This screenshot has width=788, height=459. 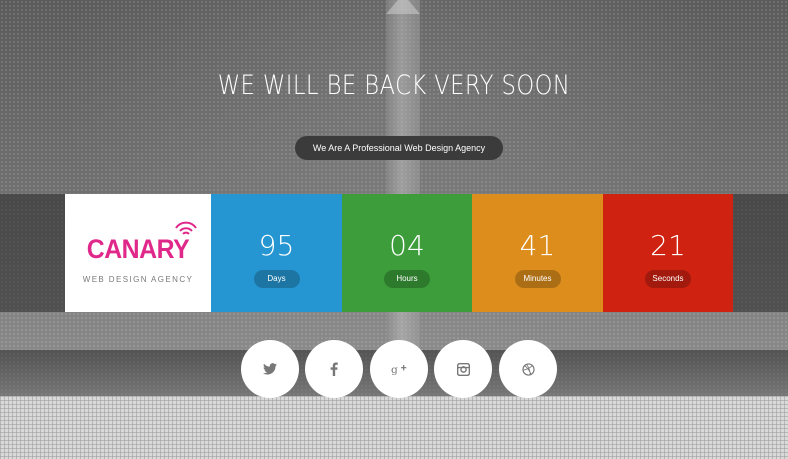 I want to click on instagram-icon, so click(x=463, y=369).